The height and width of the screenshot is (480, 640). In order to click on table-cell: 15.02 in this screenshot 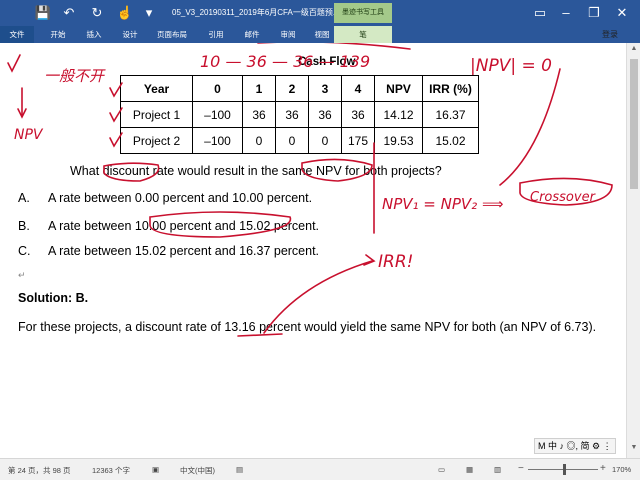, I will do `click(450, 140)`.